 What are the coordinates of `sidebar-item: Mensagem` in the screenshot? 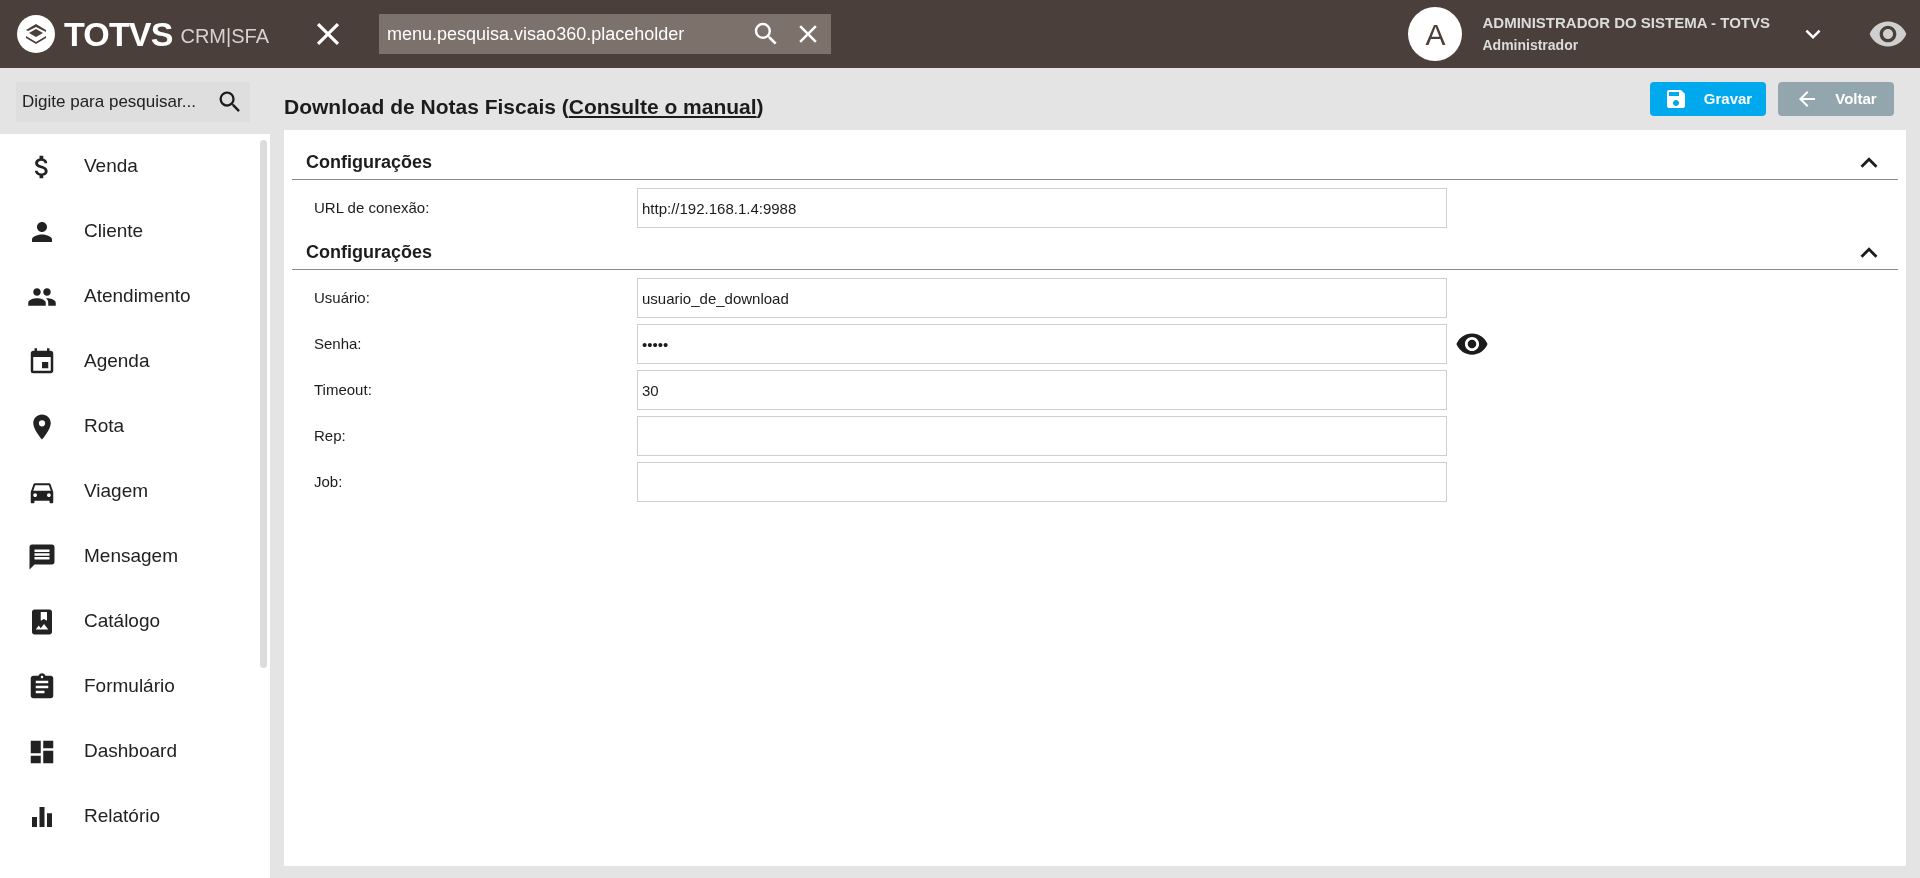 It's located at (135, 556).